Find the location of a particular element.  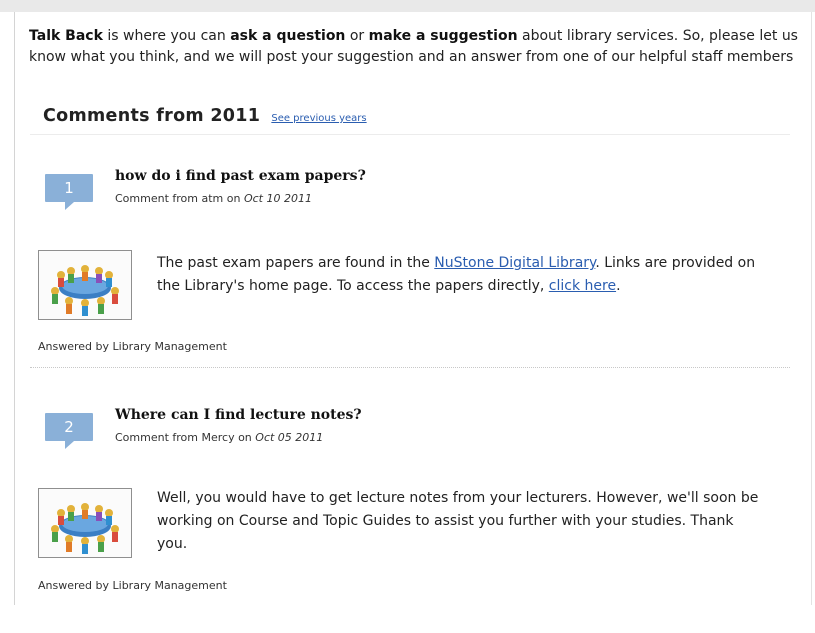

comment-number-badge: 2 is located at coordinates (69, 431).